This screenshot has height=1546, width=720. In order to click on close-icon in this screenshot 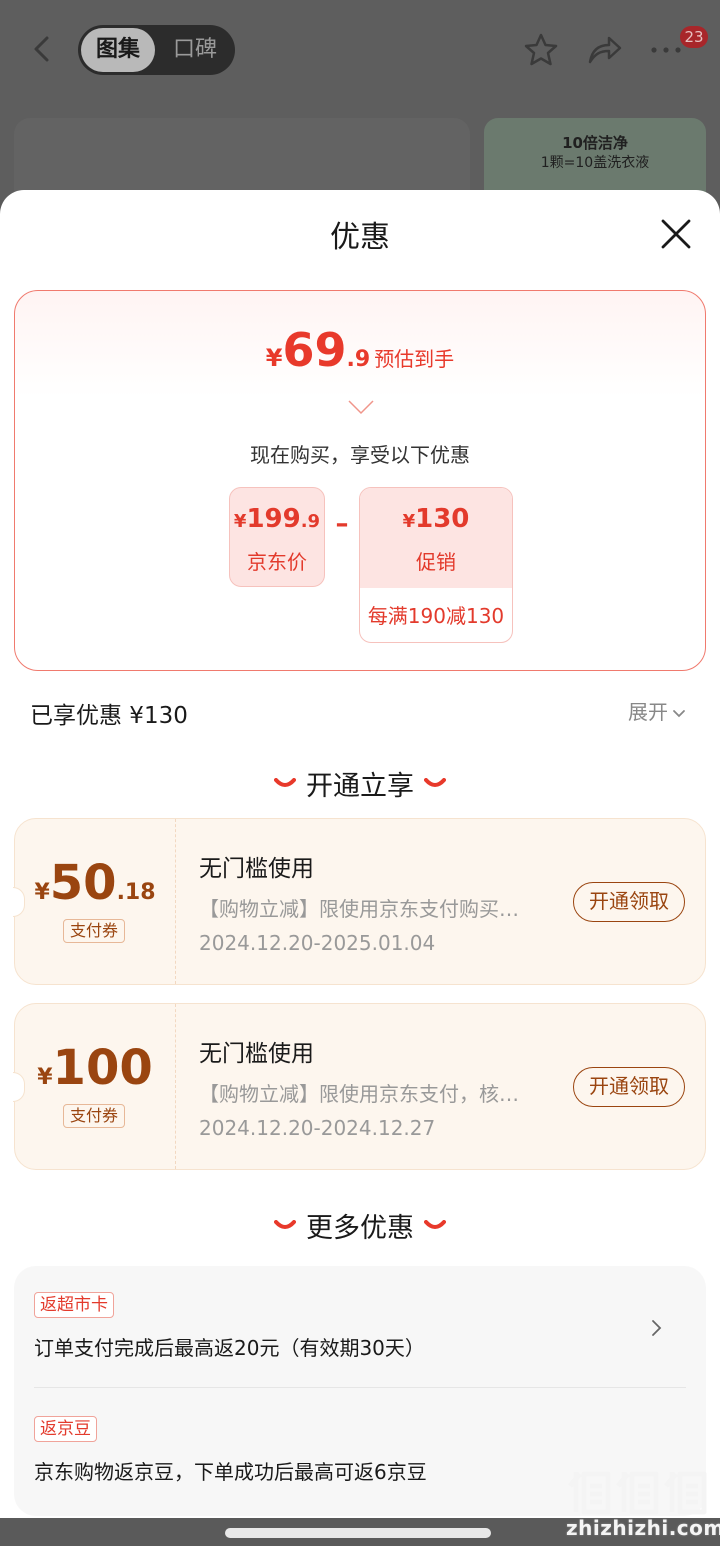, I will do `click(676, 234)`.